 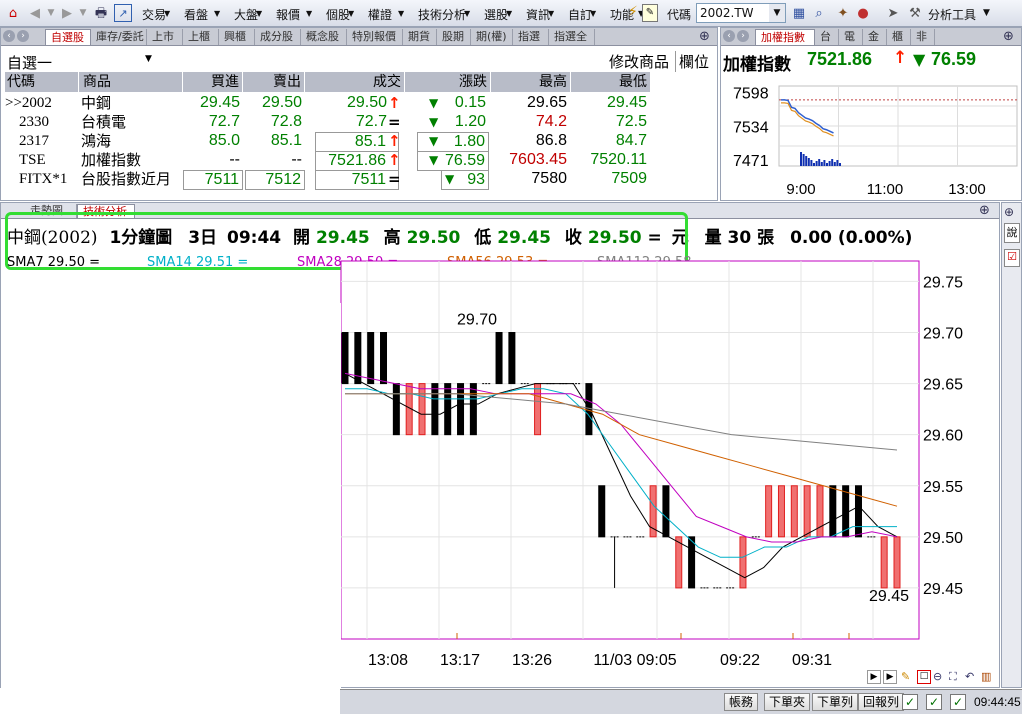 I want to click on col-header-name: 商品, so click(x=131, y=82).